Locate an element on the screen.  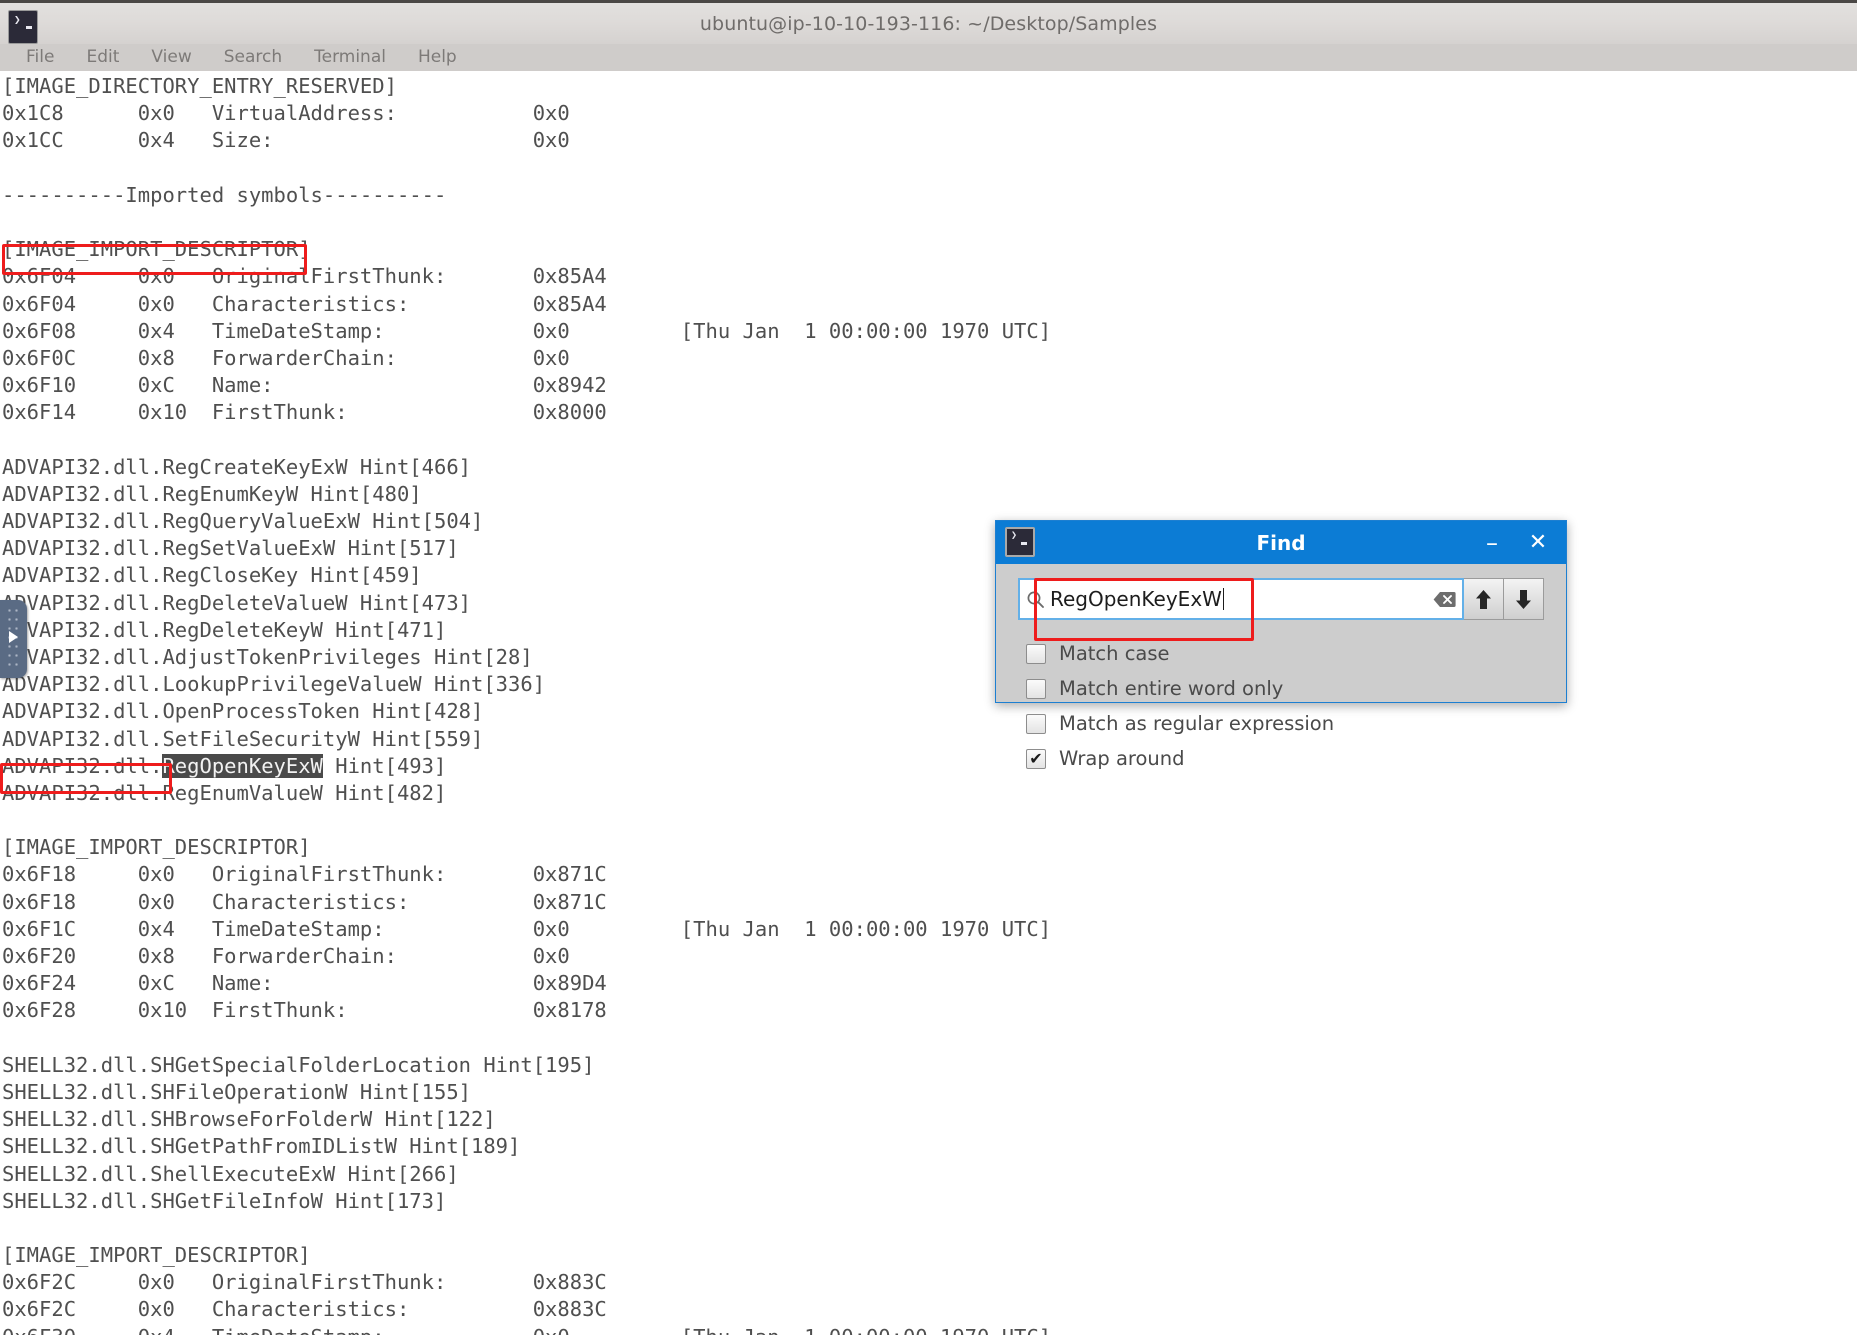
checkbox-wrap-around: ✔ Wrap around is located at coordinates (1296, 758).